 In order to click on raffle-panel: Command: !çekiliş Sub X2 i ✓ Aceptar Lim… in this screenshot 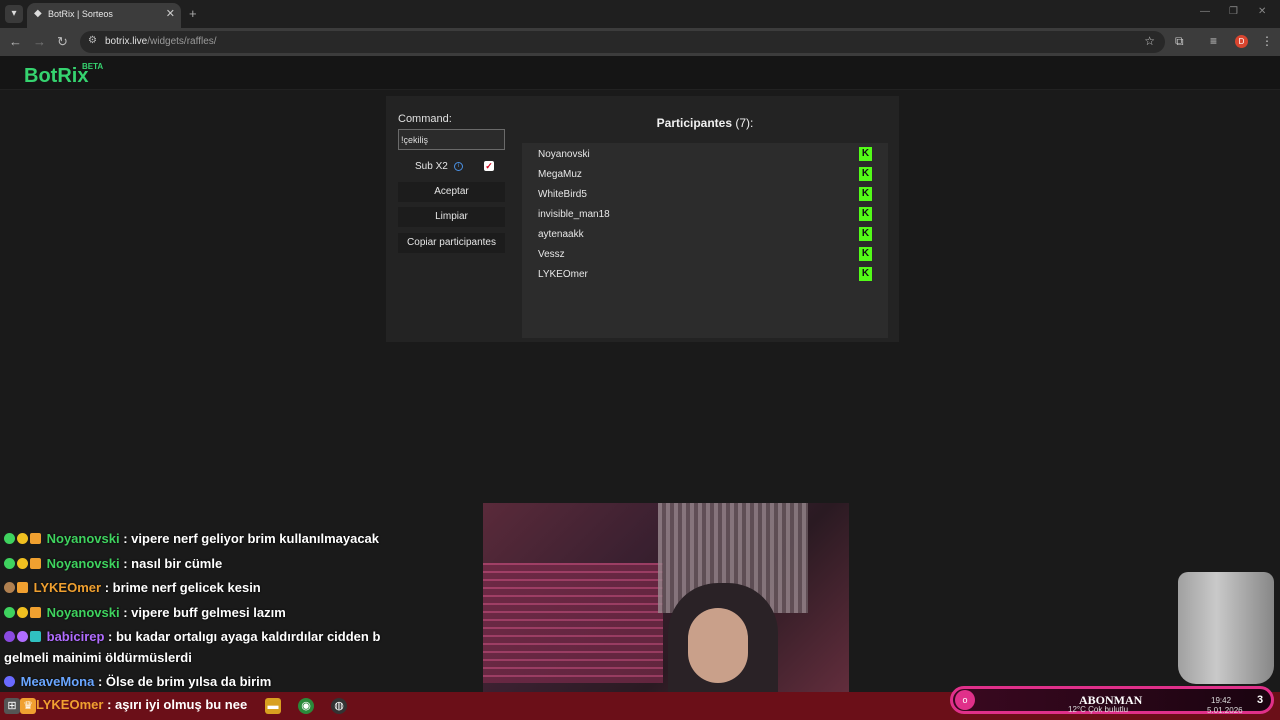, I will do `click(642, 219)`.